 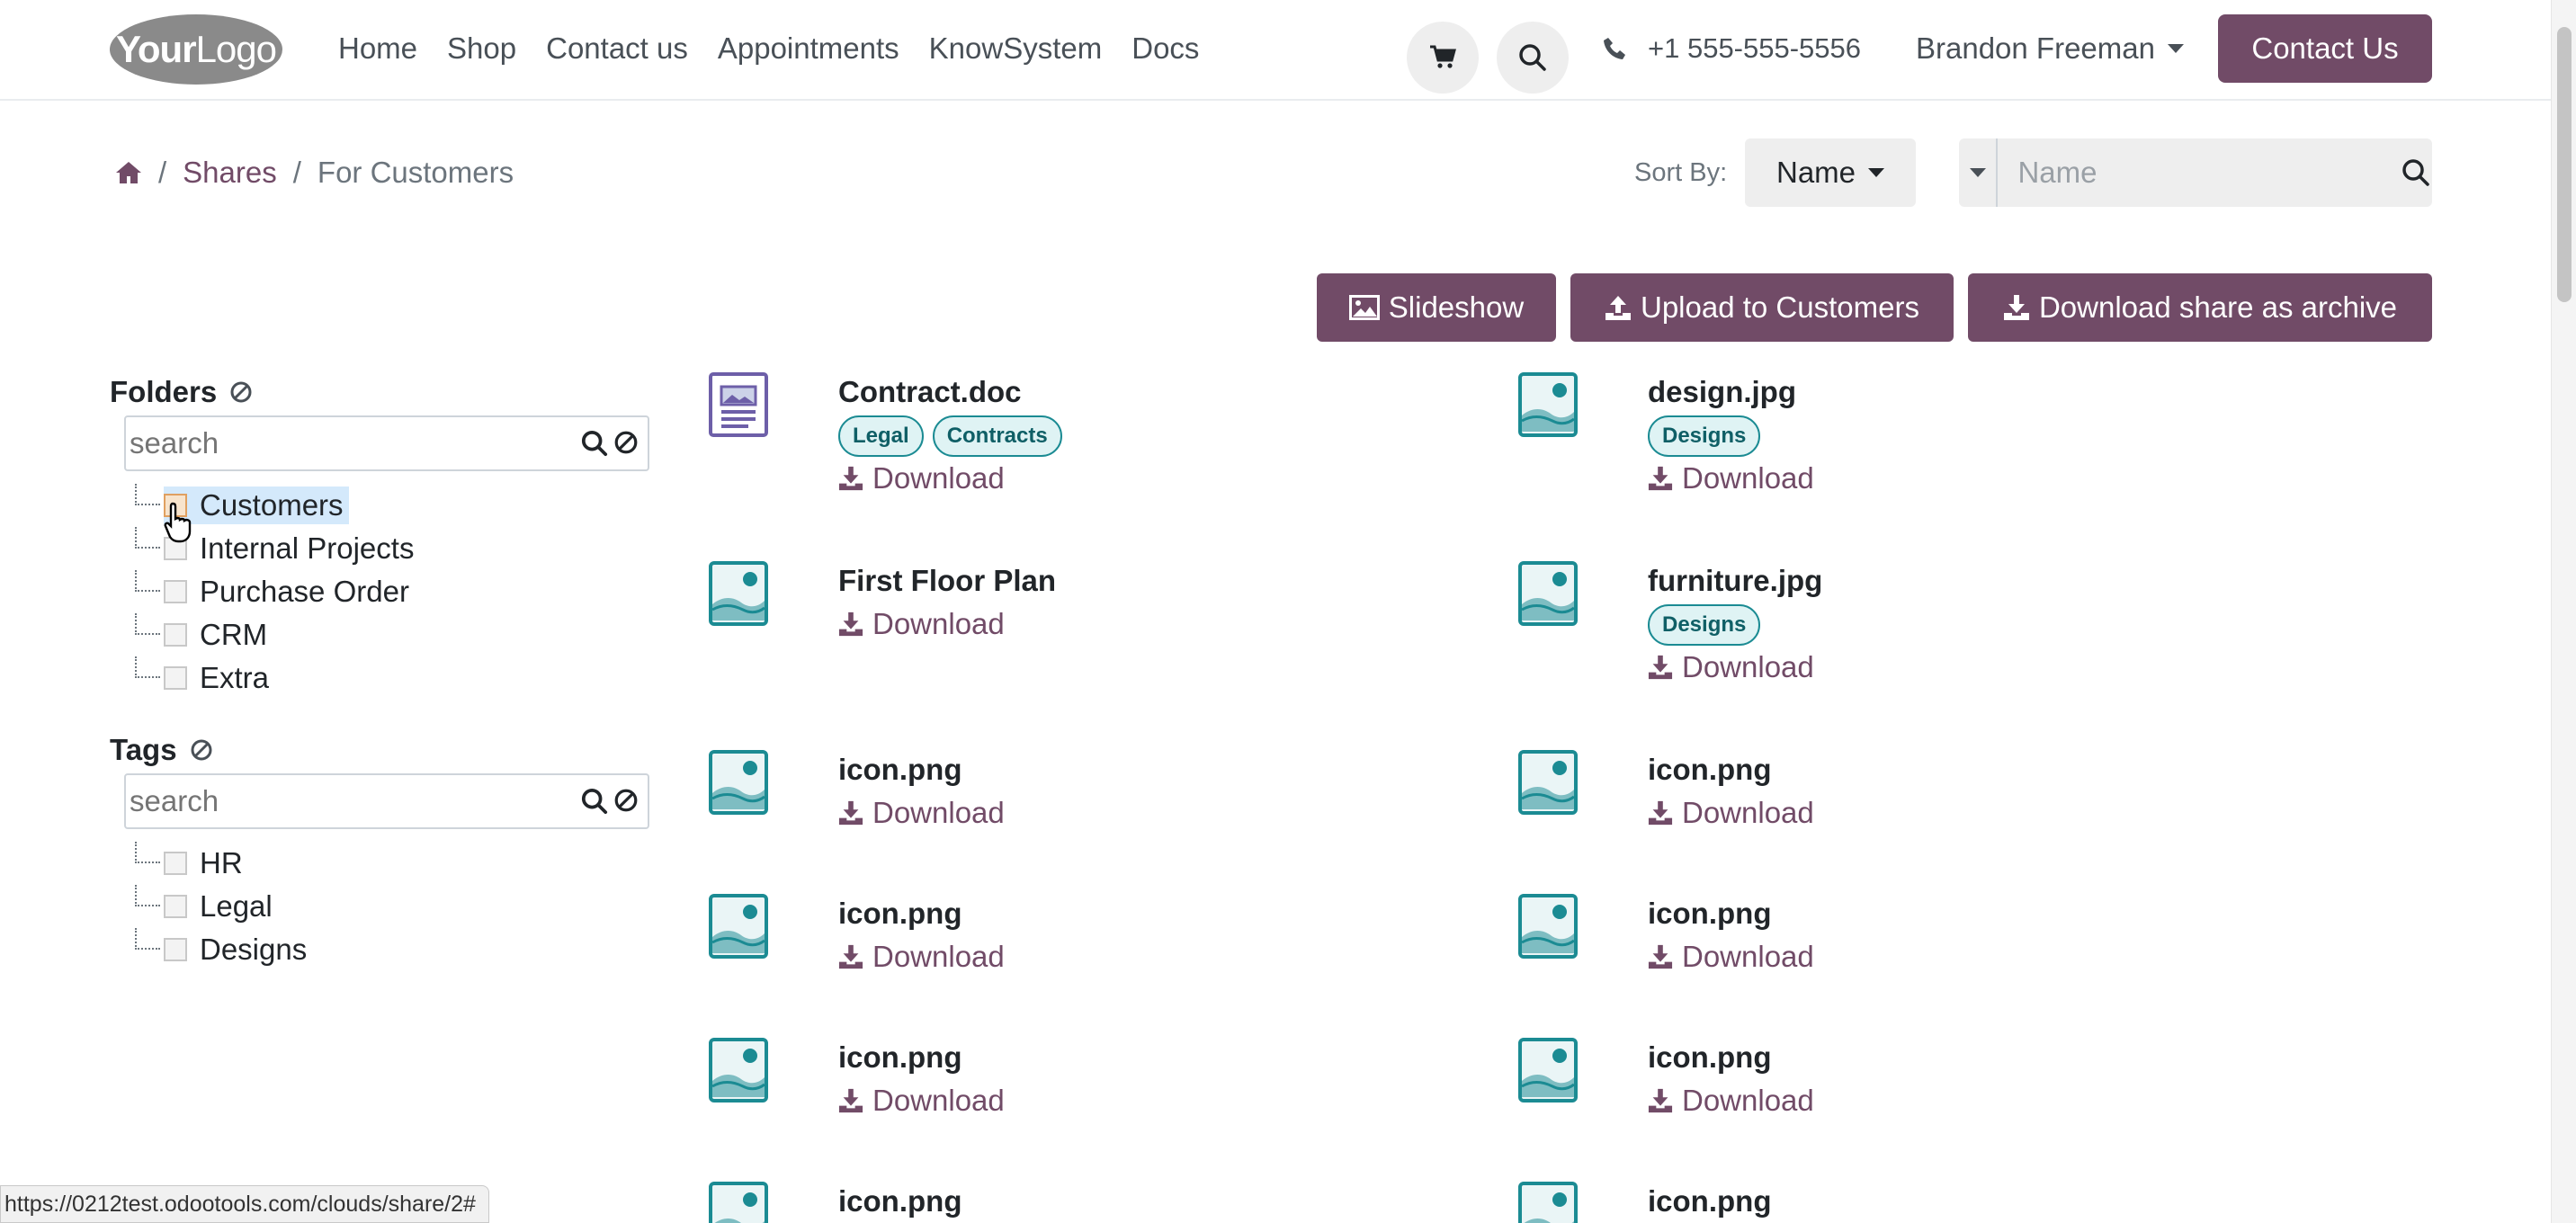 I want to click on slideshow-button: Slideshow, so click(x=1436, y=307).